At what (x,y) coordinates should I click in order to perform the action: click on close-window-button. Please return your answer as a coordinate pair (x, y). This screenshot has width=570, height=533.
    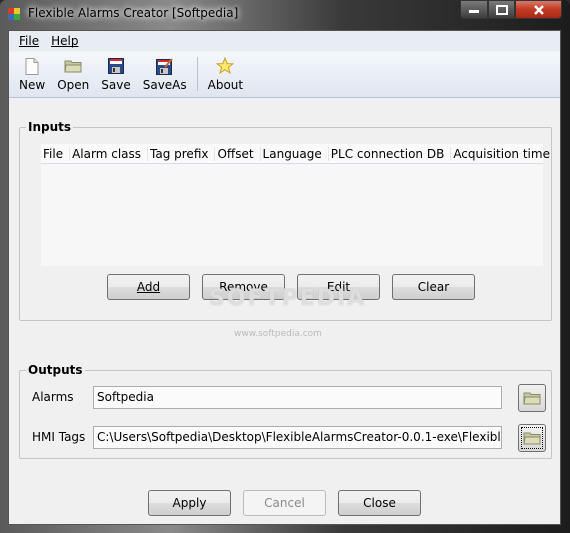
    Looking at the image, I should click on (538, 9).